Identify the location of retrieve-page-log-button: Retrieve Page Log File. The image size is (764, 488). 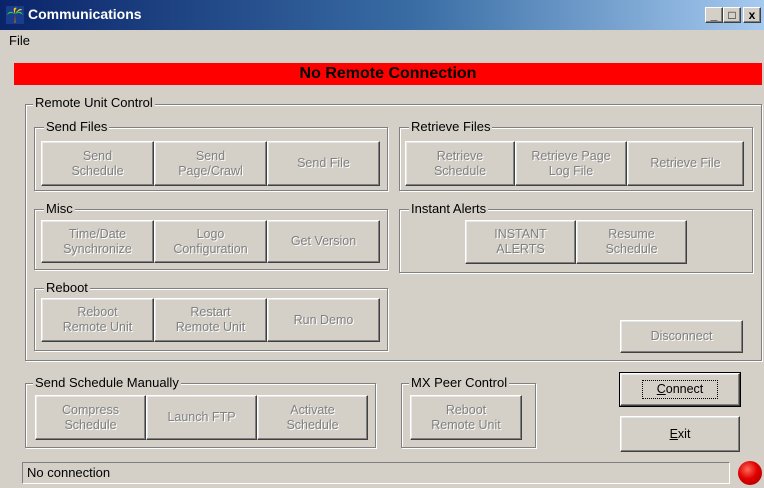
(571, 163).